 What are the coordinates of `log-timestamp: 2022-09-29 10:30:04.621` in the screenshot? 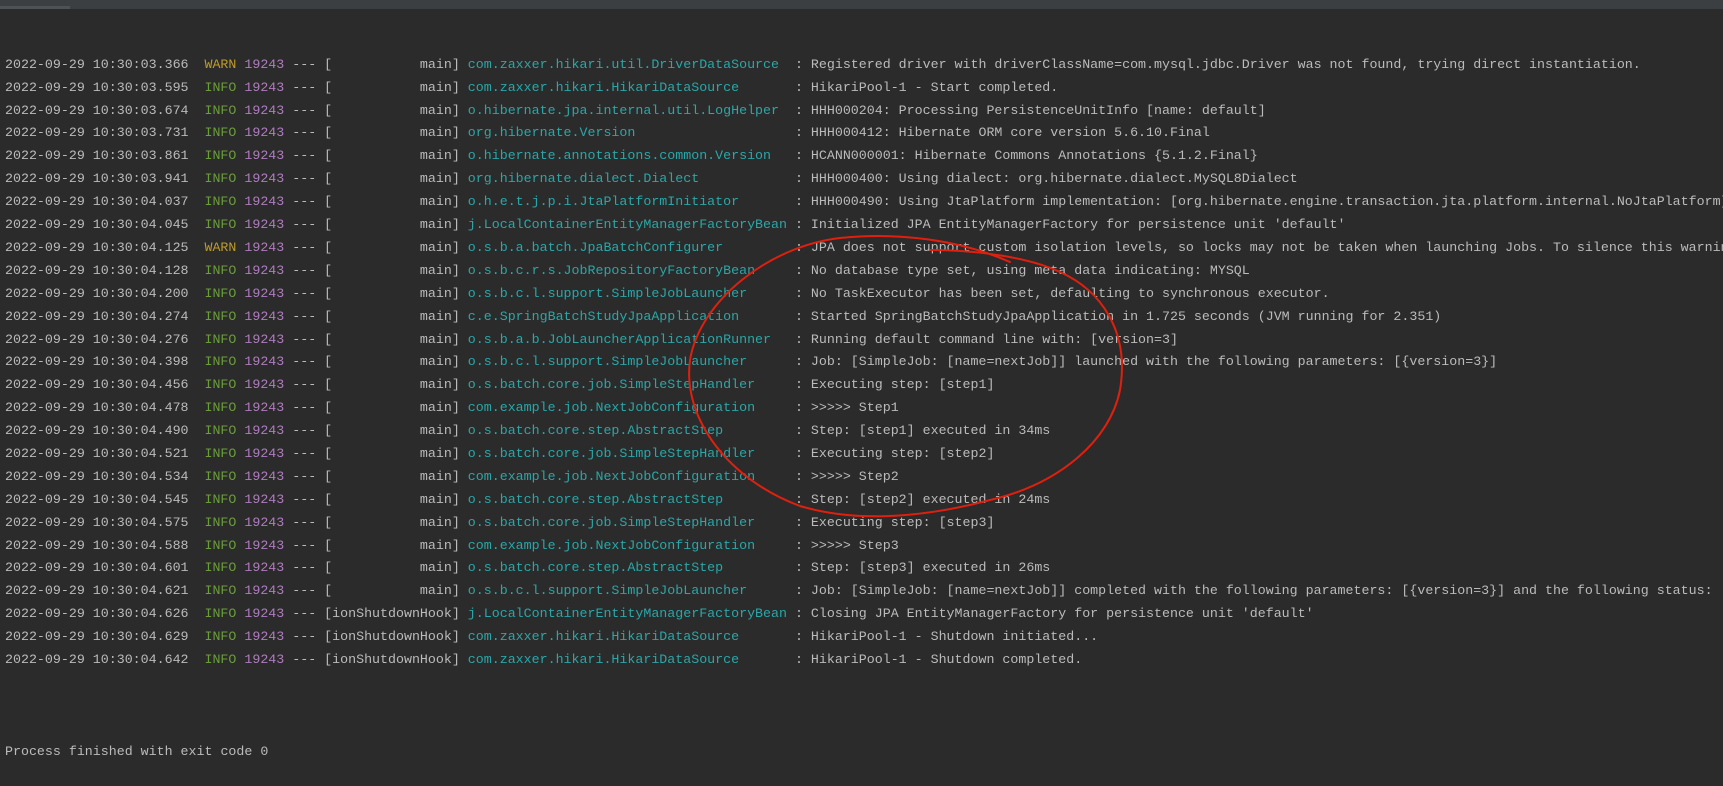 It's located at (97, 591).